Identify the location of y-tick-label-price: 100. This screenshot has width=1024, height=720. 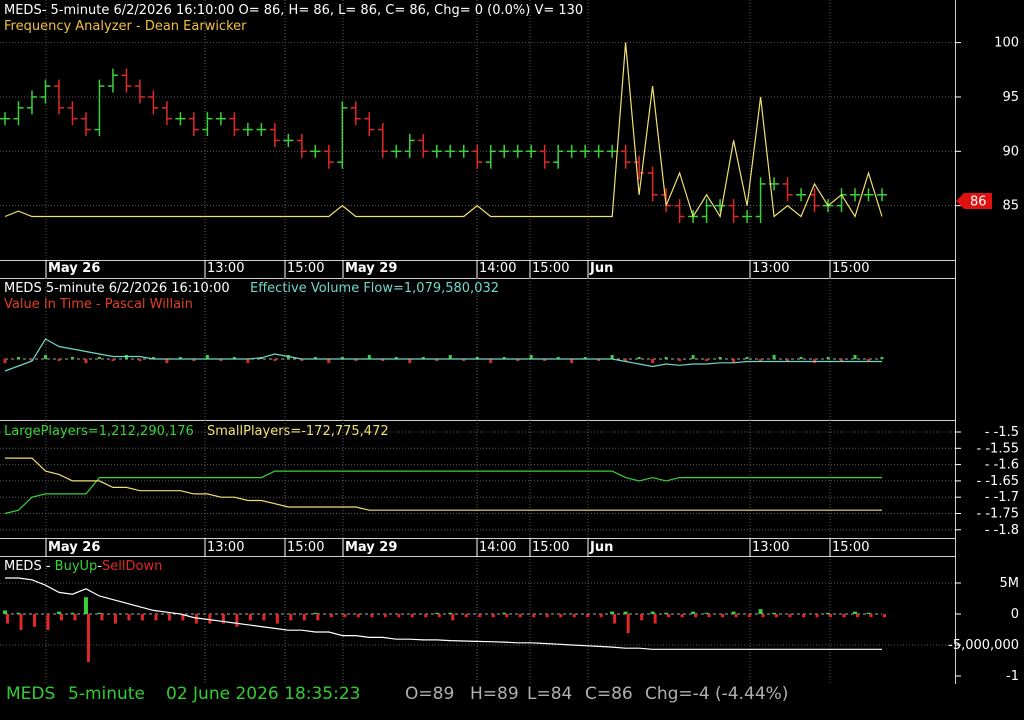
(1006, 43).